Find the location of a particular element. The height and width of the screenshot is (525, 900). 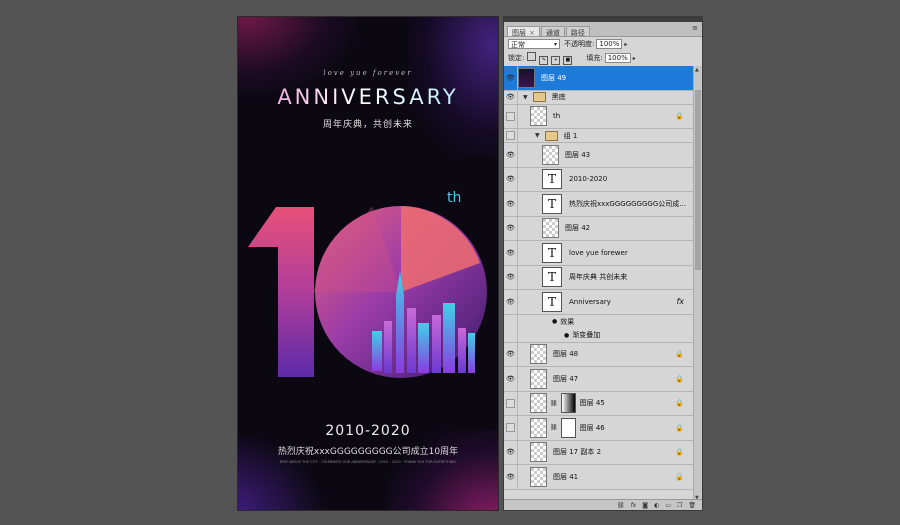

blend-mode-select: 正常 is located at coordinates (534, 44).